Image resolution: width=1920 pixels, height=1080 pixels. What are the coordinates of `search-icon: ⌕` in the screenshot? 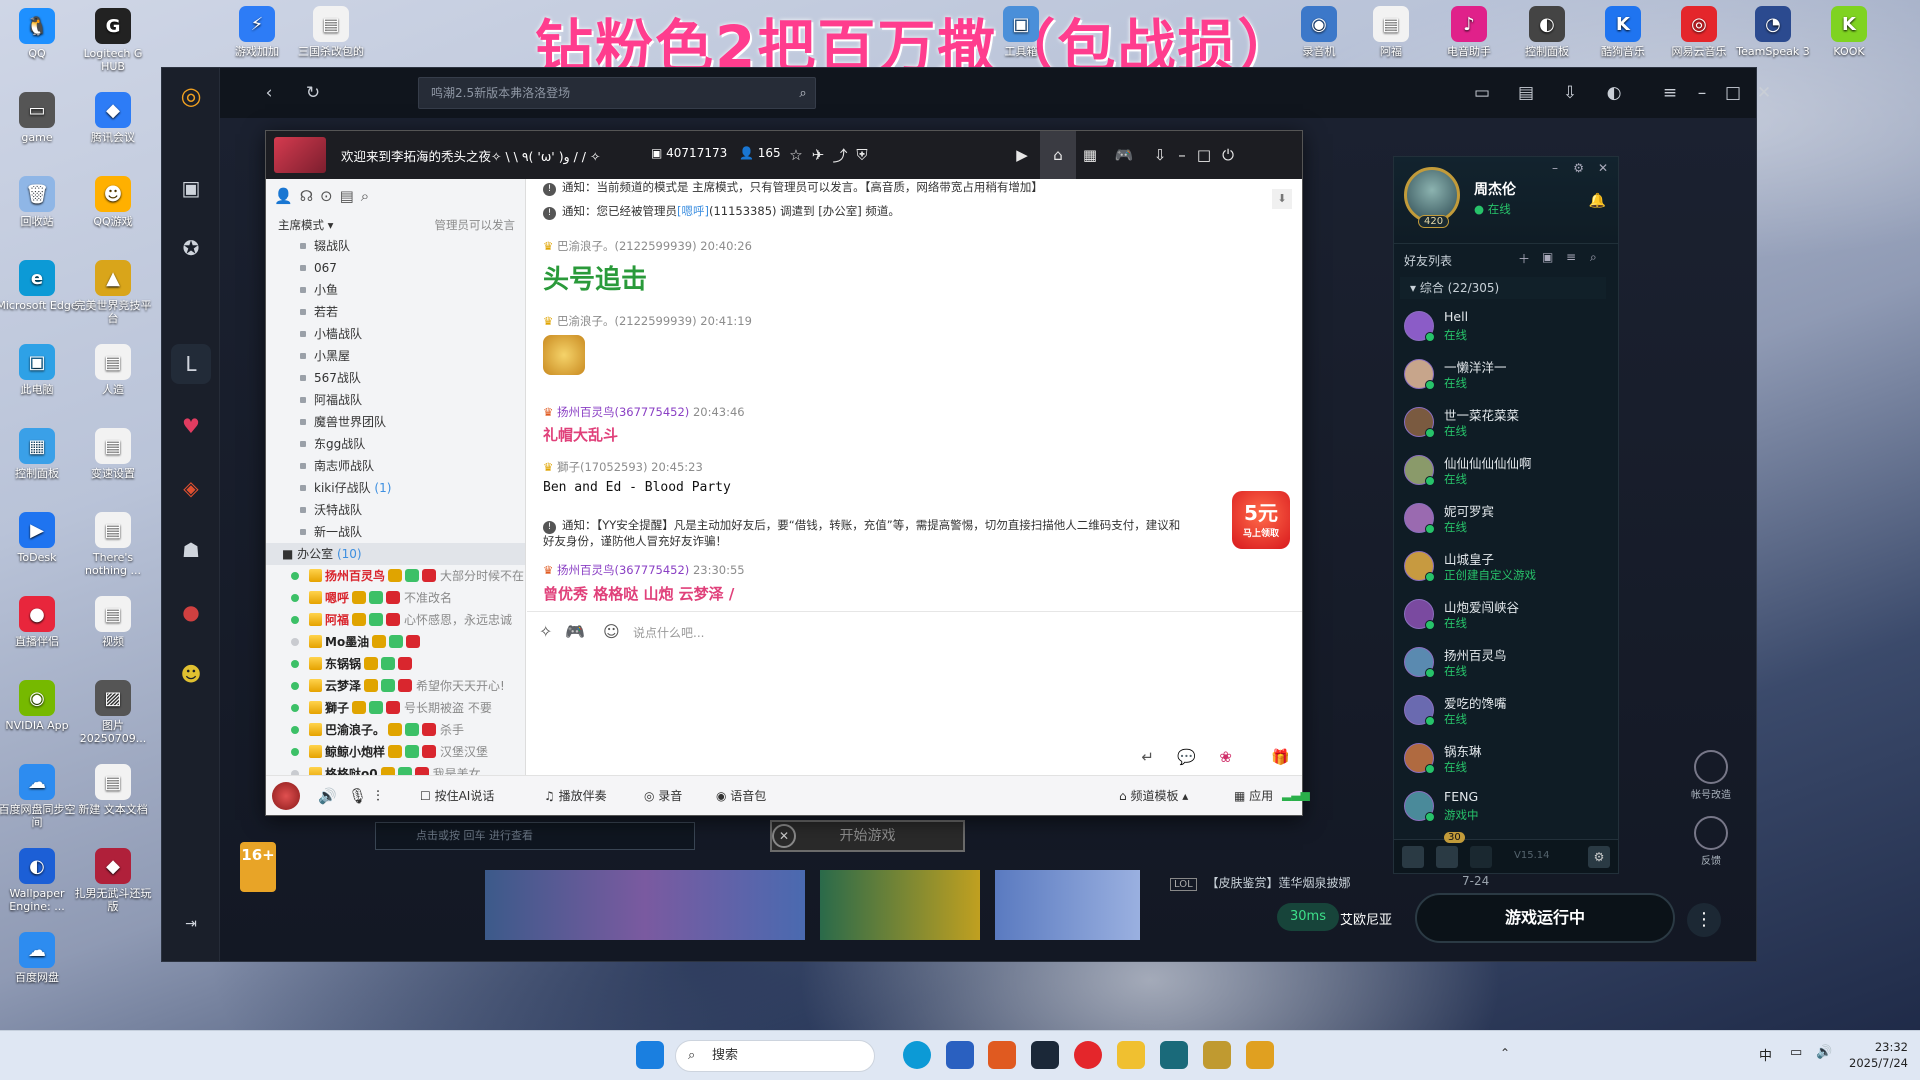 It's located at (803, 93).